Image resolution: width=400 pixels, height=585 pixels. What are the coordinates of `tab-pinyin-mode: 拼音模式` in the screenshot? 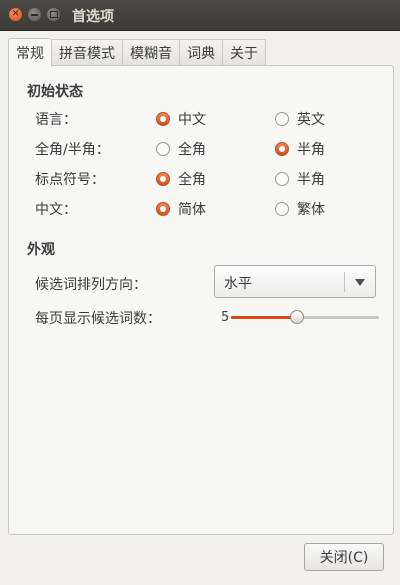 It's located at (87, 52).